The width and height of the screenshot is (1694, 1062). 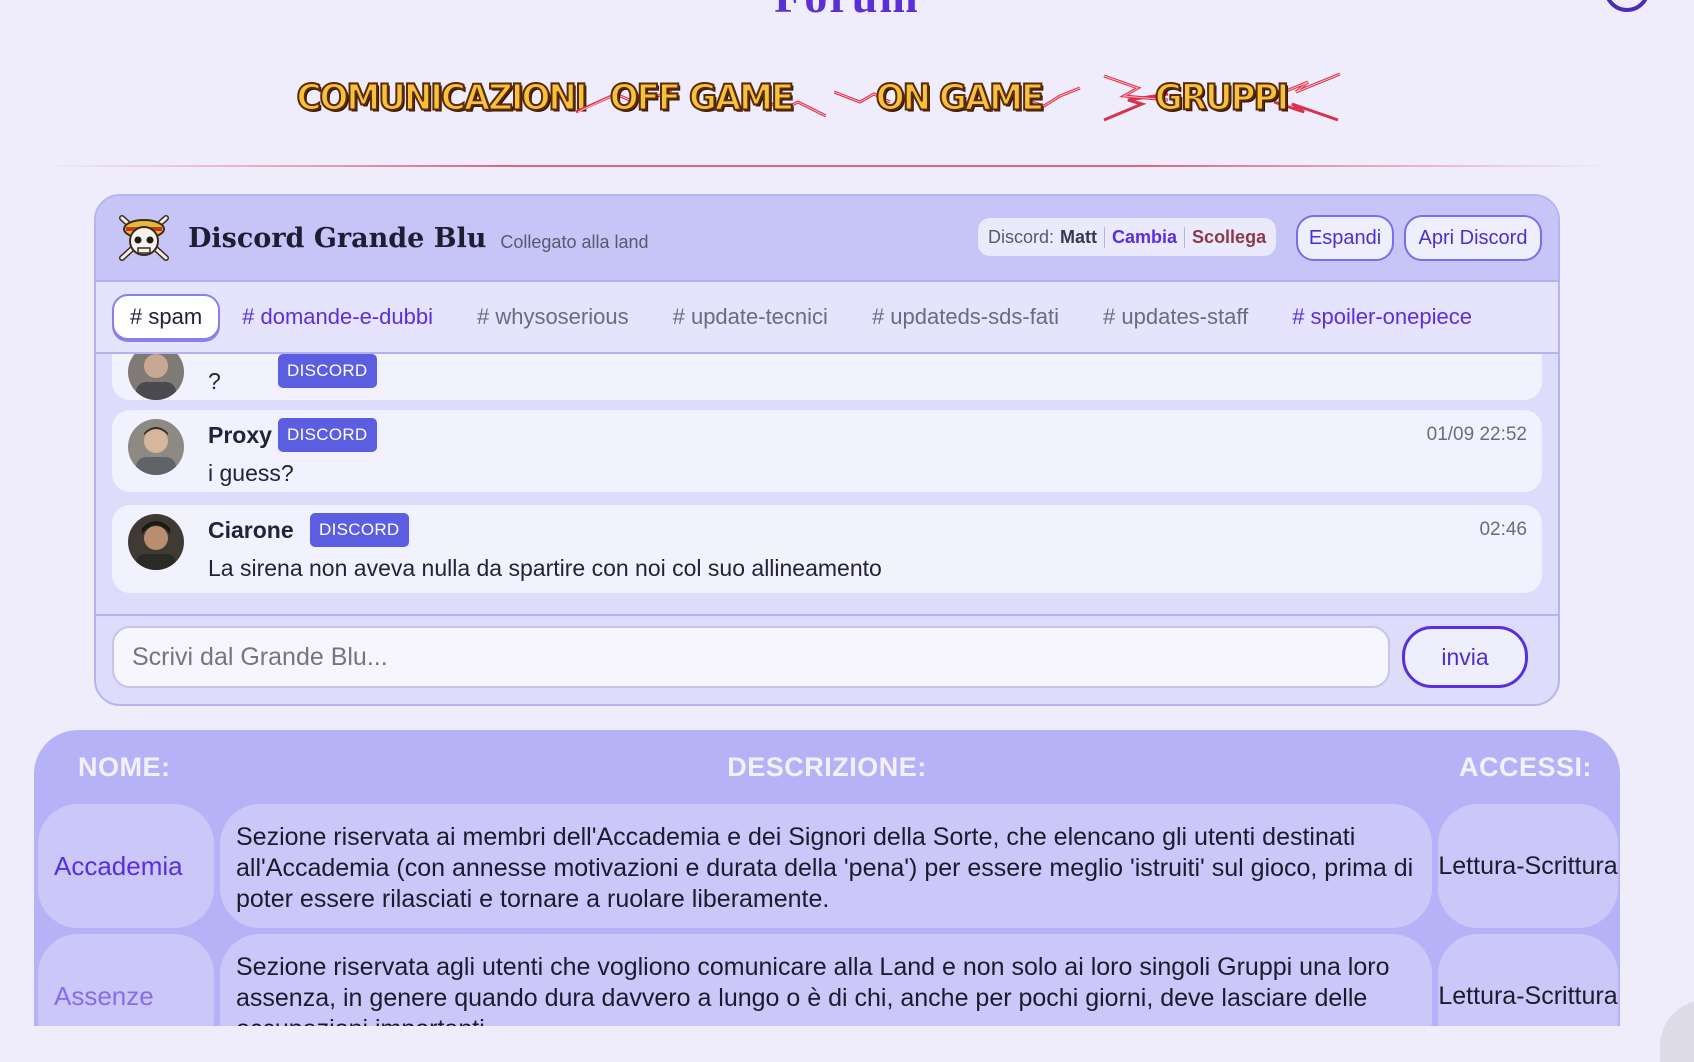 I want to click on column-header-access: ACCESSI:, so click(x=1525, y=767).